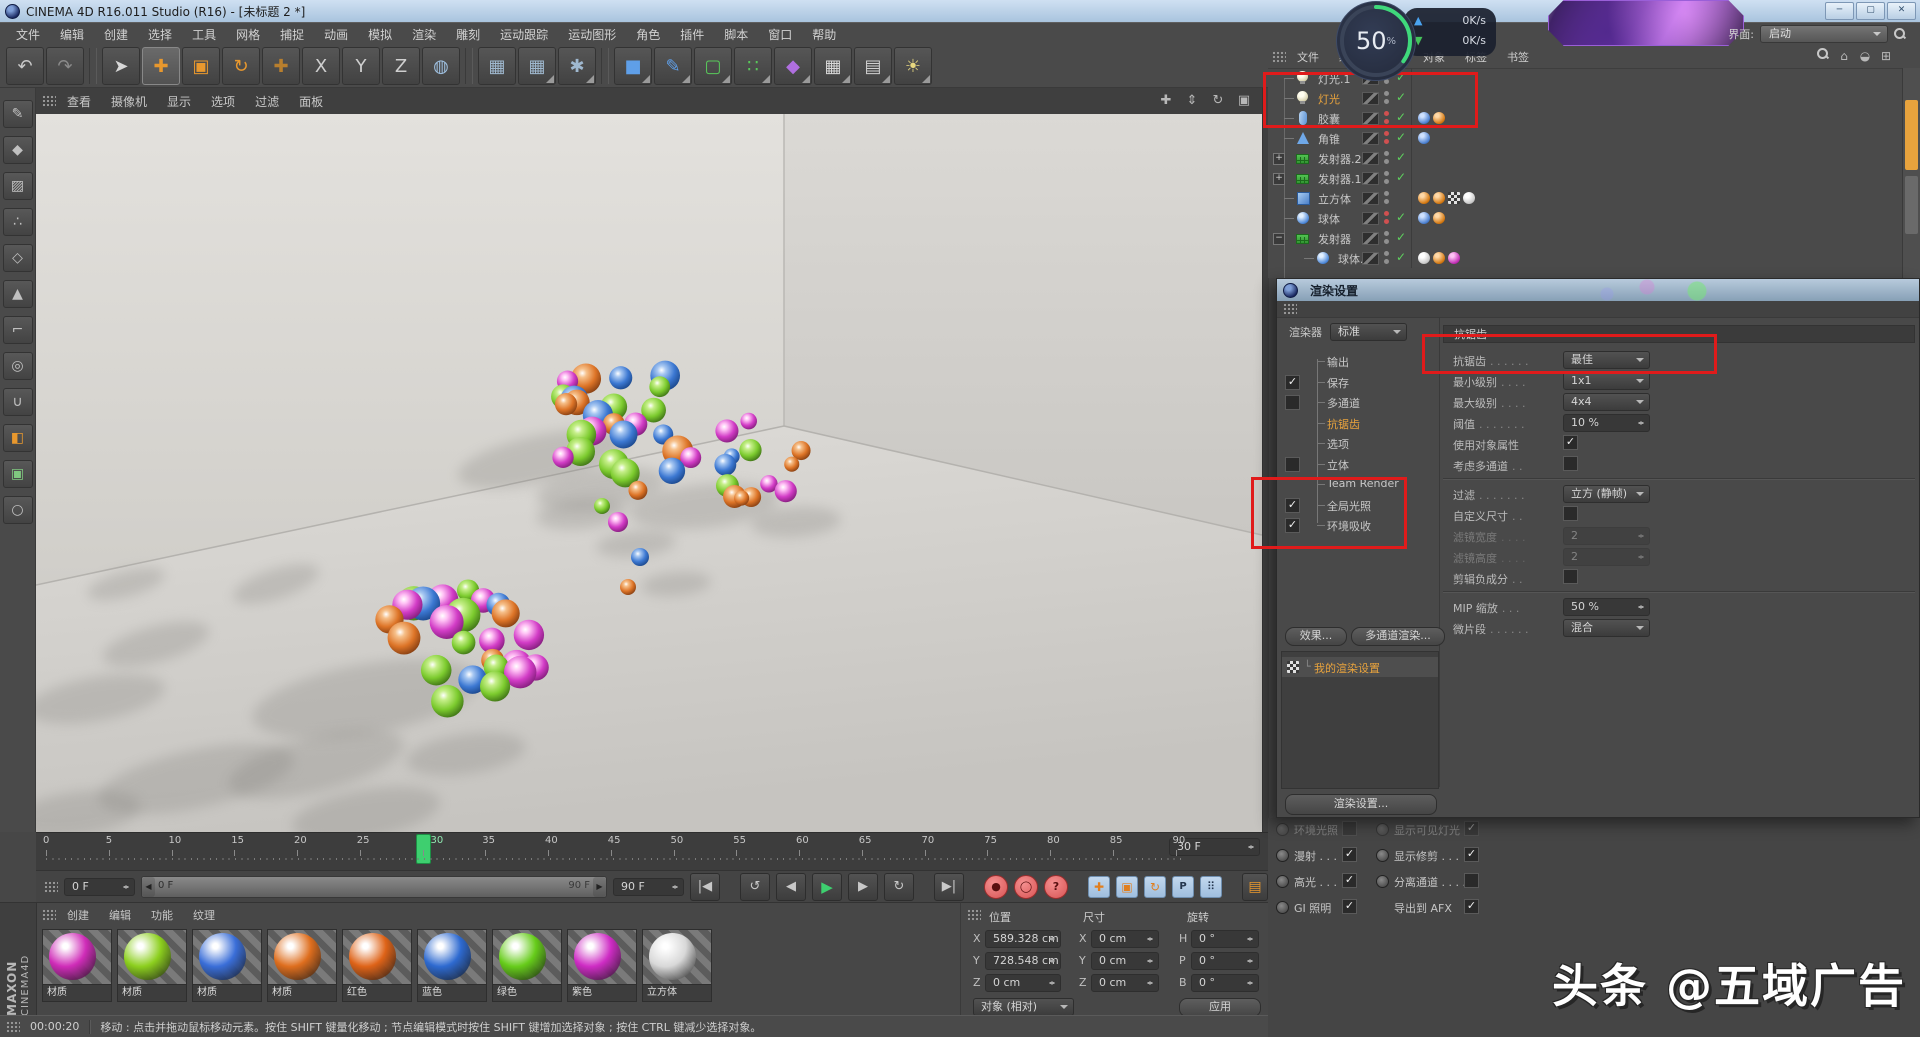 Image resolution: width=1920 pixels, height=1037 pixels. What do you see at coordinates (1357, 464) in the screenshot?
I see `settings-tree-item: 立体` at bounding box center [1357, 464].